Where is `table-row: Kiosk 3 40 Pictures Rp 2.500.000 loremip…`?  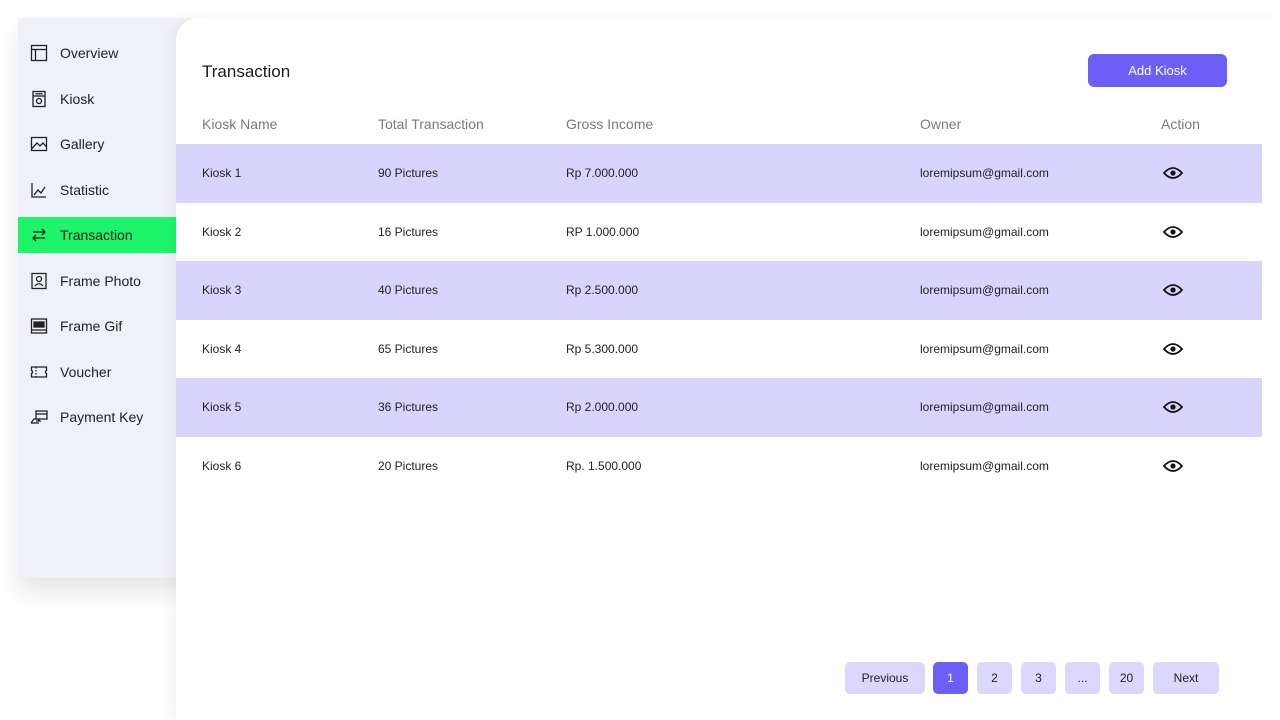 table-row: Kiosk 3 40 Pictures Rp 2.500.000 loremip… is located at coordinates (719, 290).